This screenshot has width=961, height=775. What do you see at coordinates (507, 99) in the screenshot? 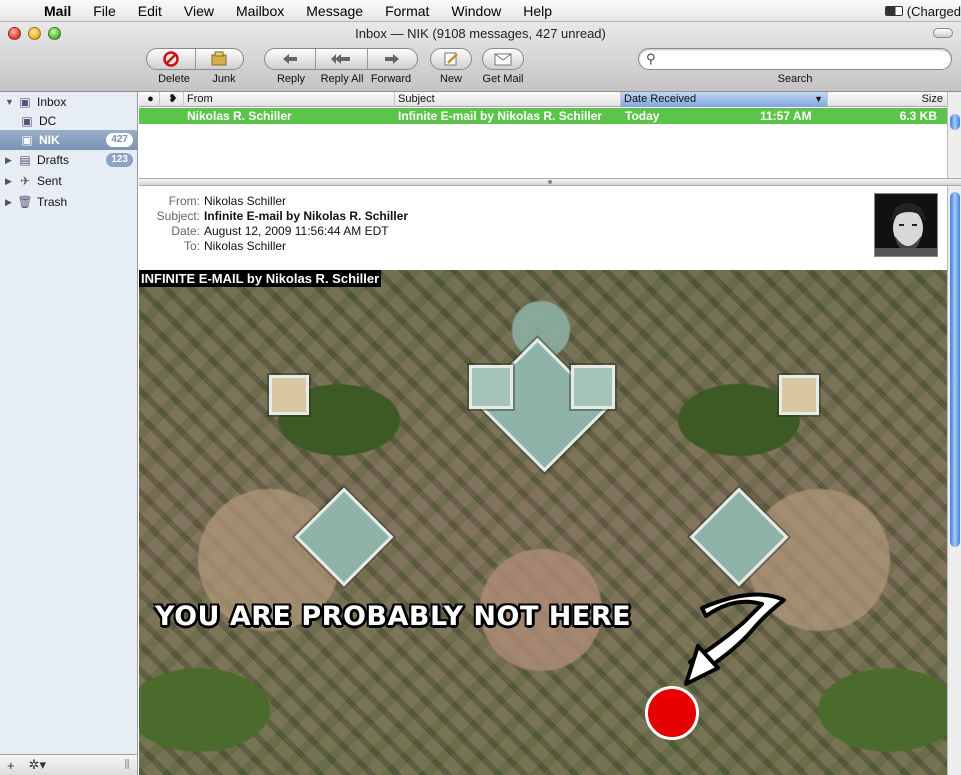
I see `column-subject: Subject` at bounding box center [507, 99].